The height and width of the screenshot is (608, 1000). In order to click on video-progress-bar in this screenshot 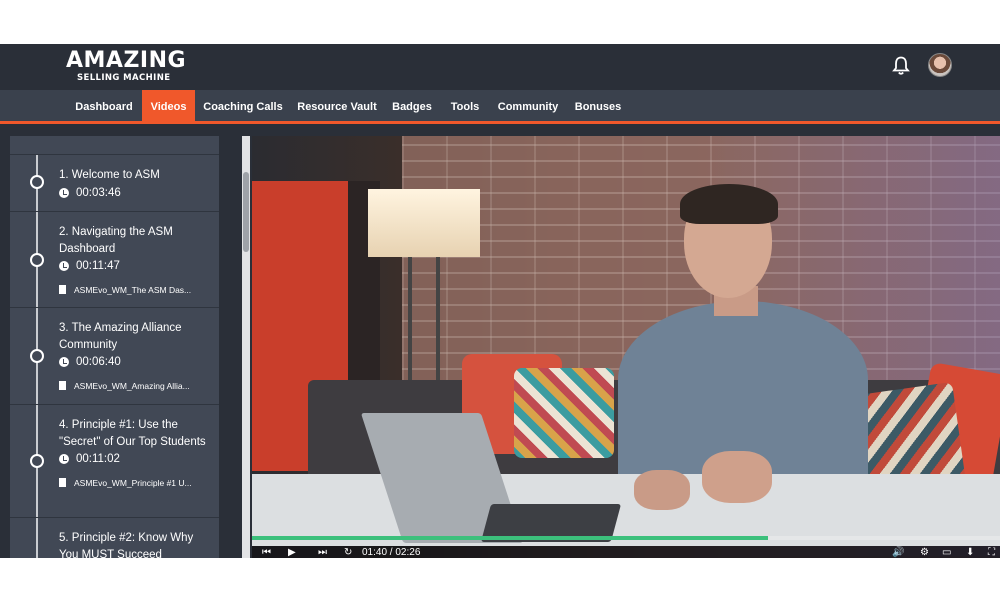, I will do `click(626, 538)`.